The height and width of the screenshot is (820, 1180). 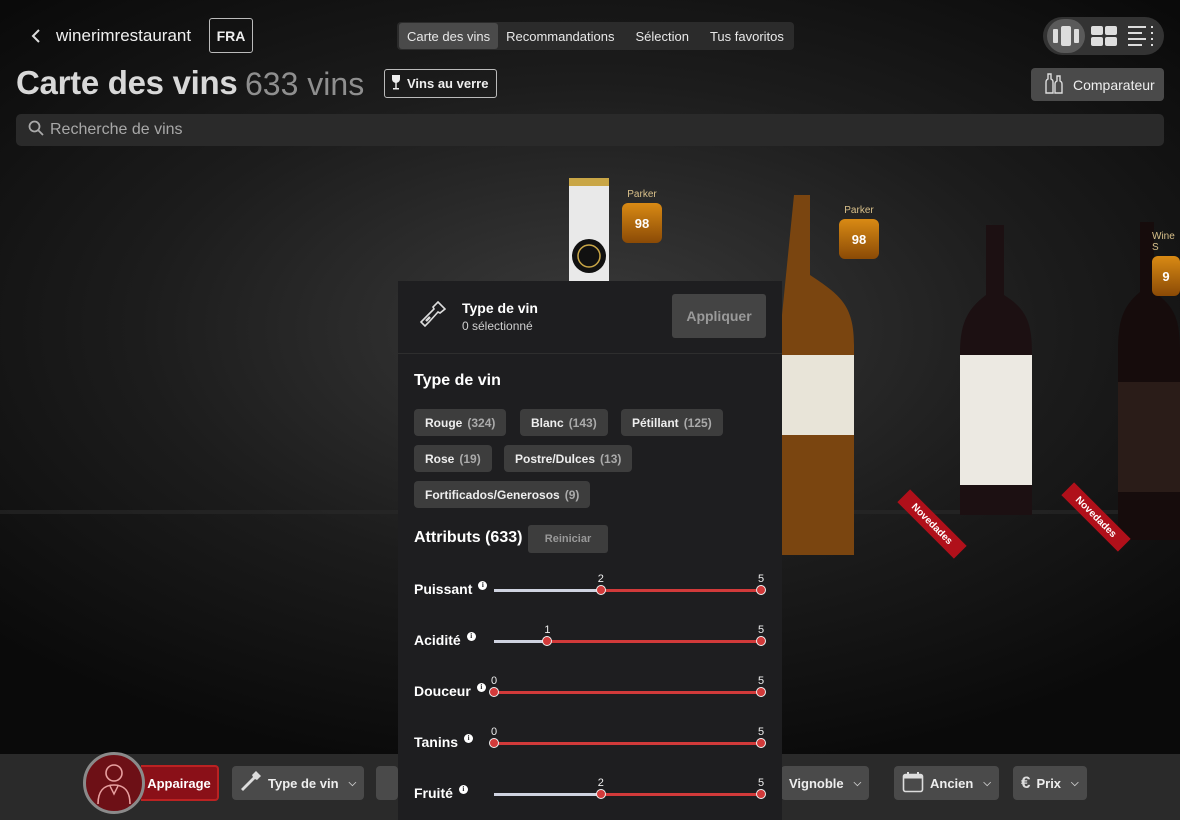 What do you see at coordinates (36, 130) in the screenshot?
I see `search-icon` at bounding box center [36, 130].